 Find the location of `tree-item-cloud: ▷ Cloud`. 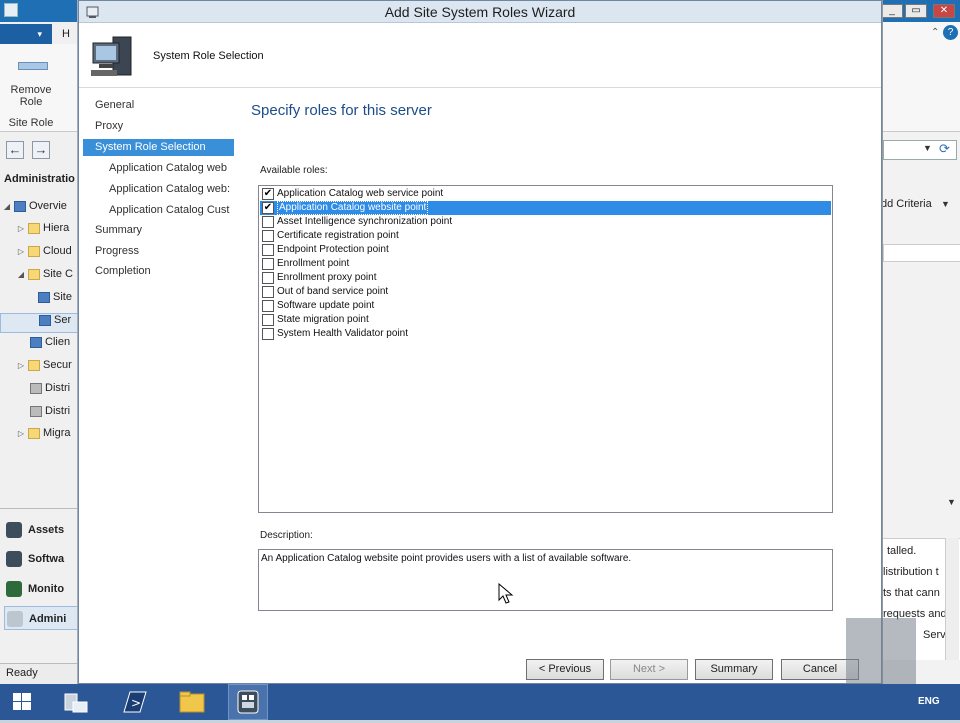

tree-item-cloud: ▷ Cloud is located at coordinates (38, 255).